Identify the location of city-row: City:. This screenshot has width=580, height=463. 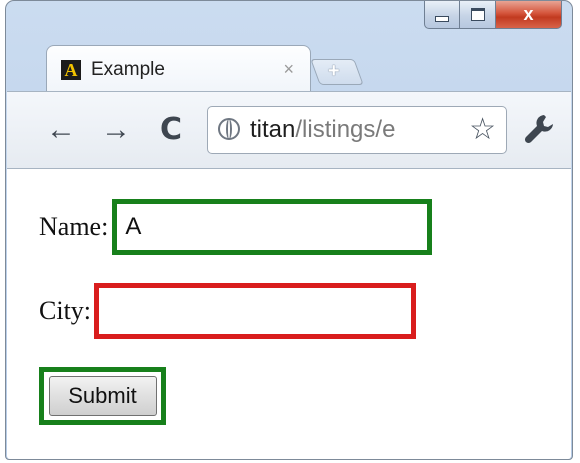
(228, 311).